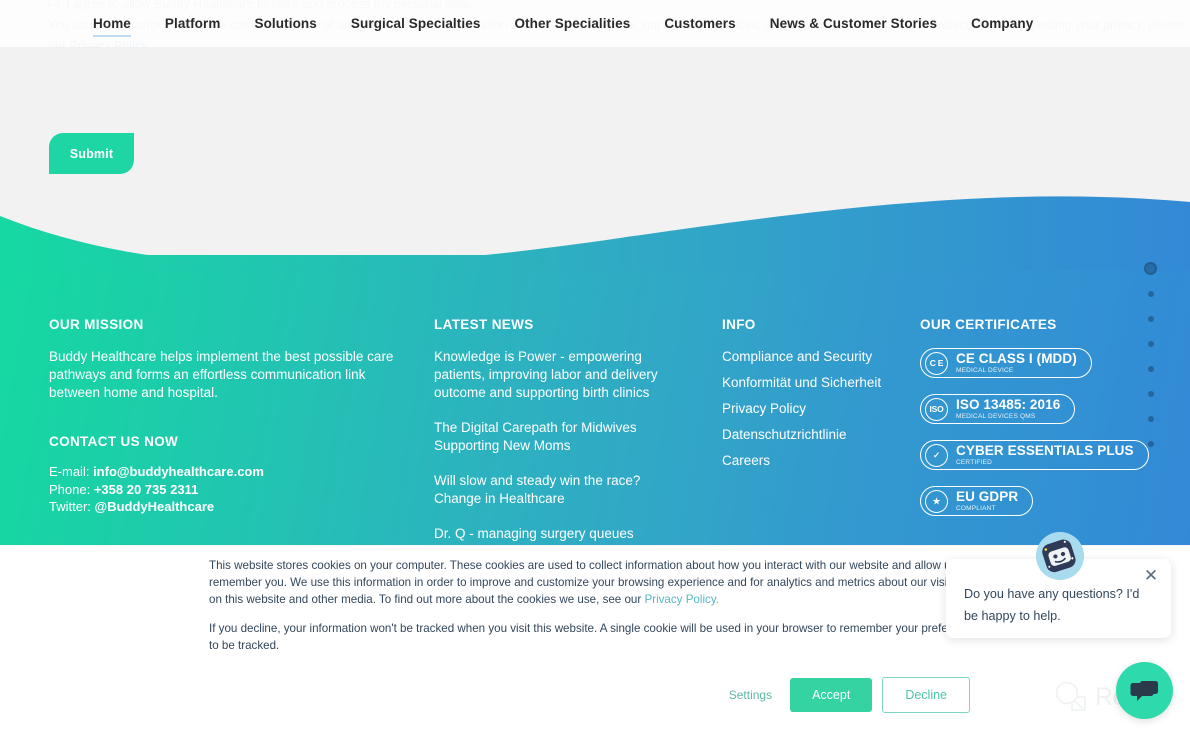 The height and width of the screenshot is (734, 1190). I want to click on news-item: Dr. Q - managing surgery queues, so click(559, 534).